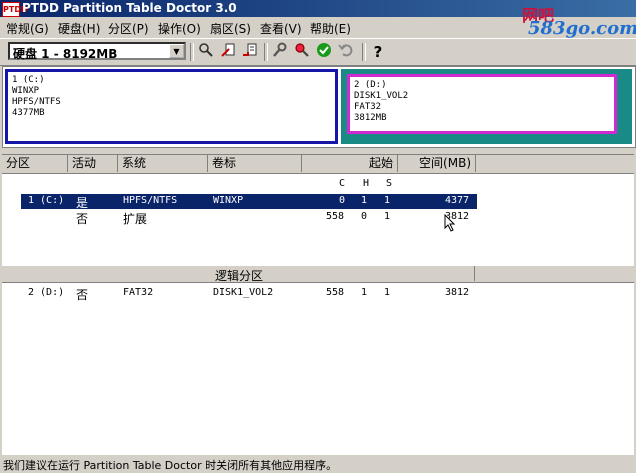 The width and height of the screenshot is (636, 473). What do you see at coordinates (171, 106) in the screenshot?
I see `partition-block-c: 1 (C:) WINXP HPFS/NTFS 4377MB` at bounding box center [171, 106].